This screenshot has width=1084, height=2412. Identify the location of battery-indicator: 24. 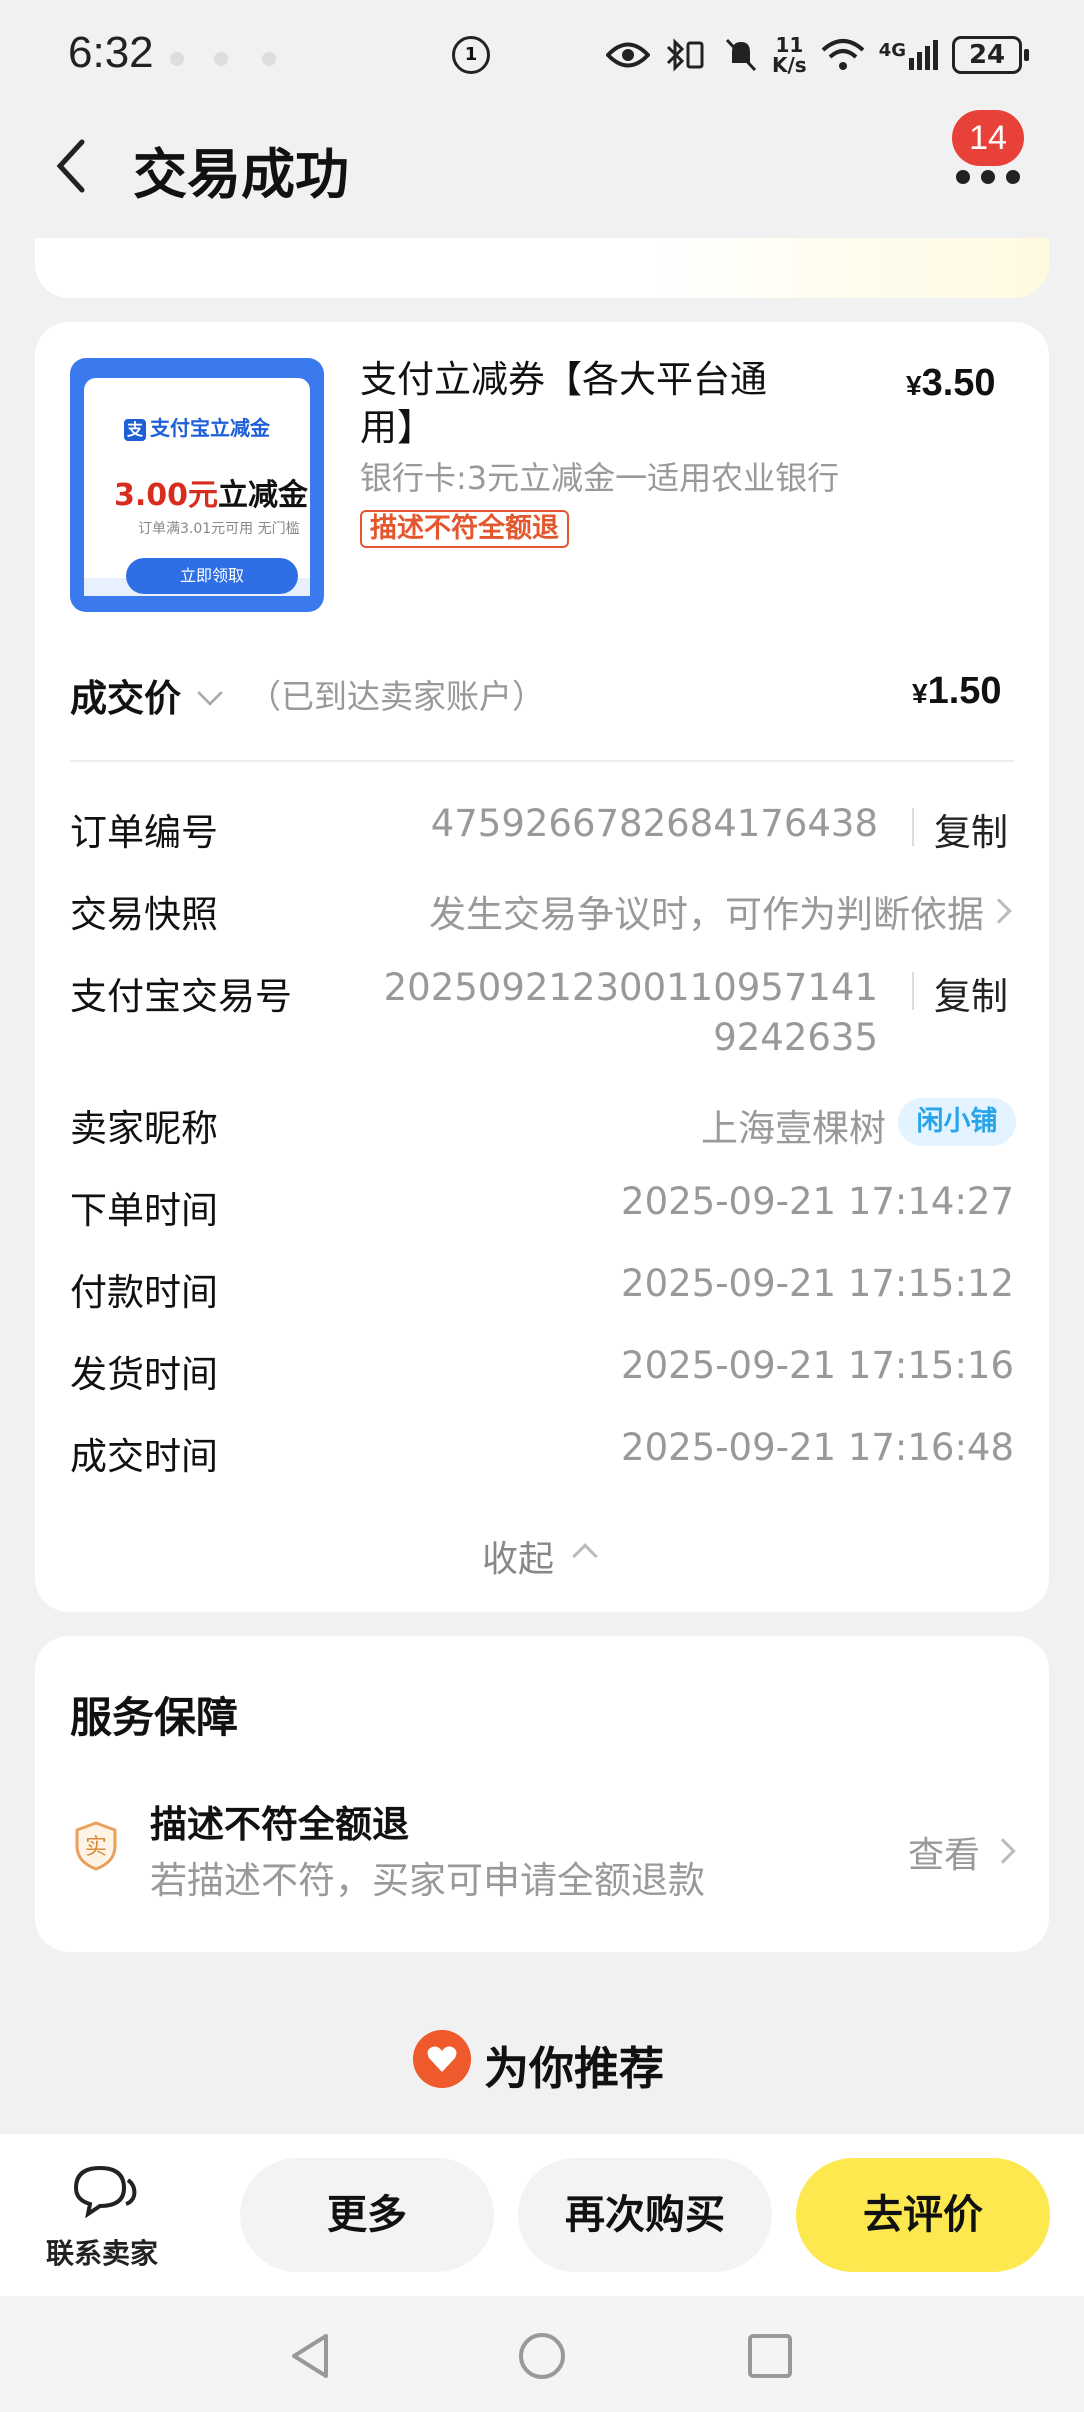
(991, 55).